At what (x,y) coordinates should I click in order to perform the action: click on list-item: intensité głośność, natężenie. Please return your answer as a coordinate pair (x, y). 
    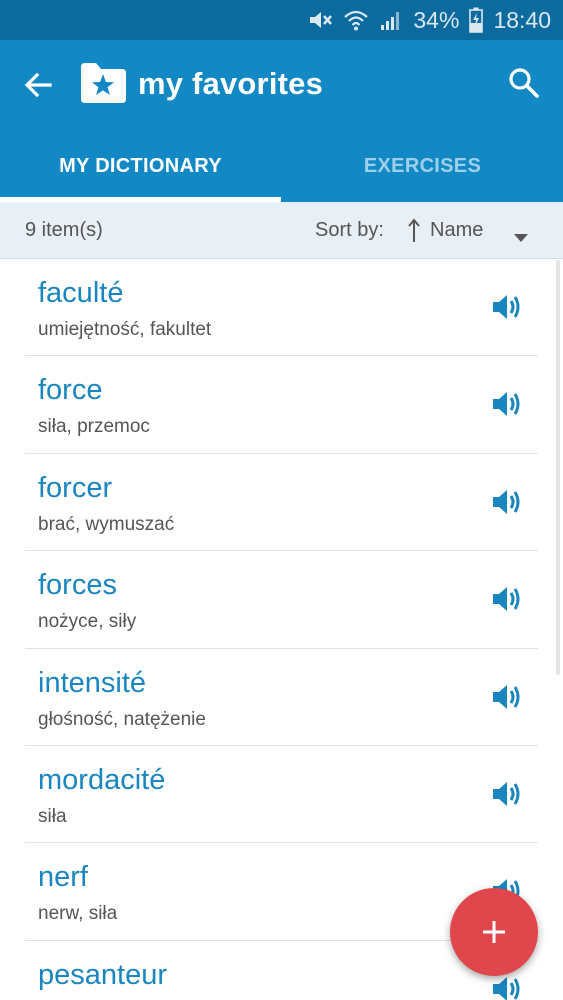
    Looking at the image, I should click on (281, 697).